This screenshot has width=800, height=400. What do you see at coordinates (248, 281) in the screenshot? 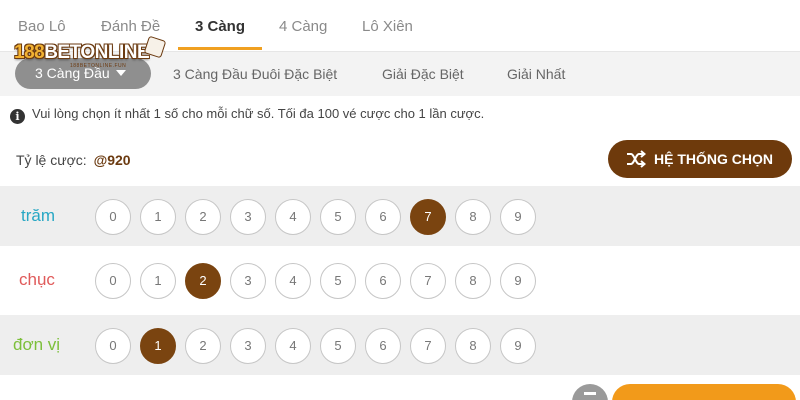
I see `number-ball-tens-3: 3` at bounding box center [248, 281].